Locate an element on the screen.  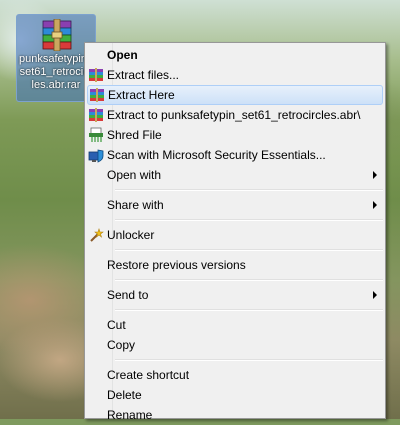
winrar-archive-icon is located at coordinates (57, 35).